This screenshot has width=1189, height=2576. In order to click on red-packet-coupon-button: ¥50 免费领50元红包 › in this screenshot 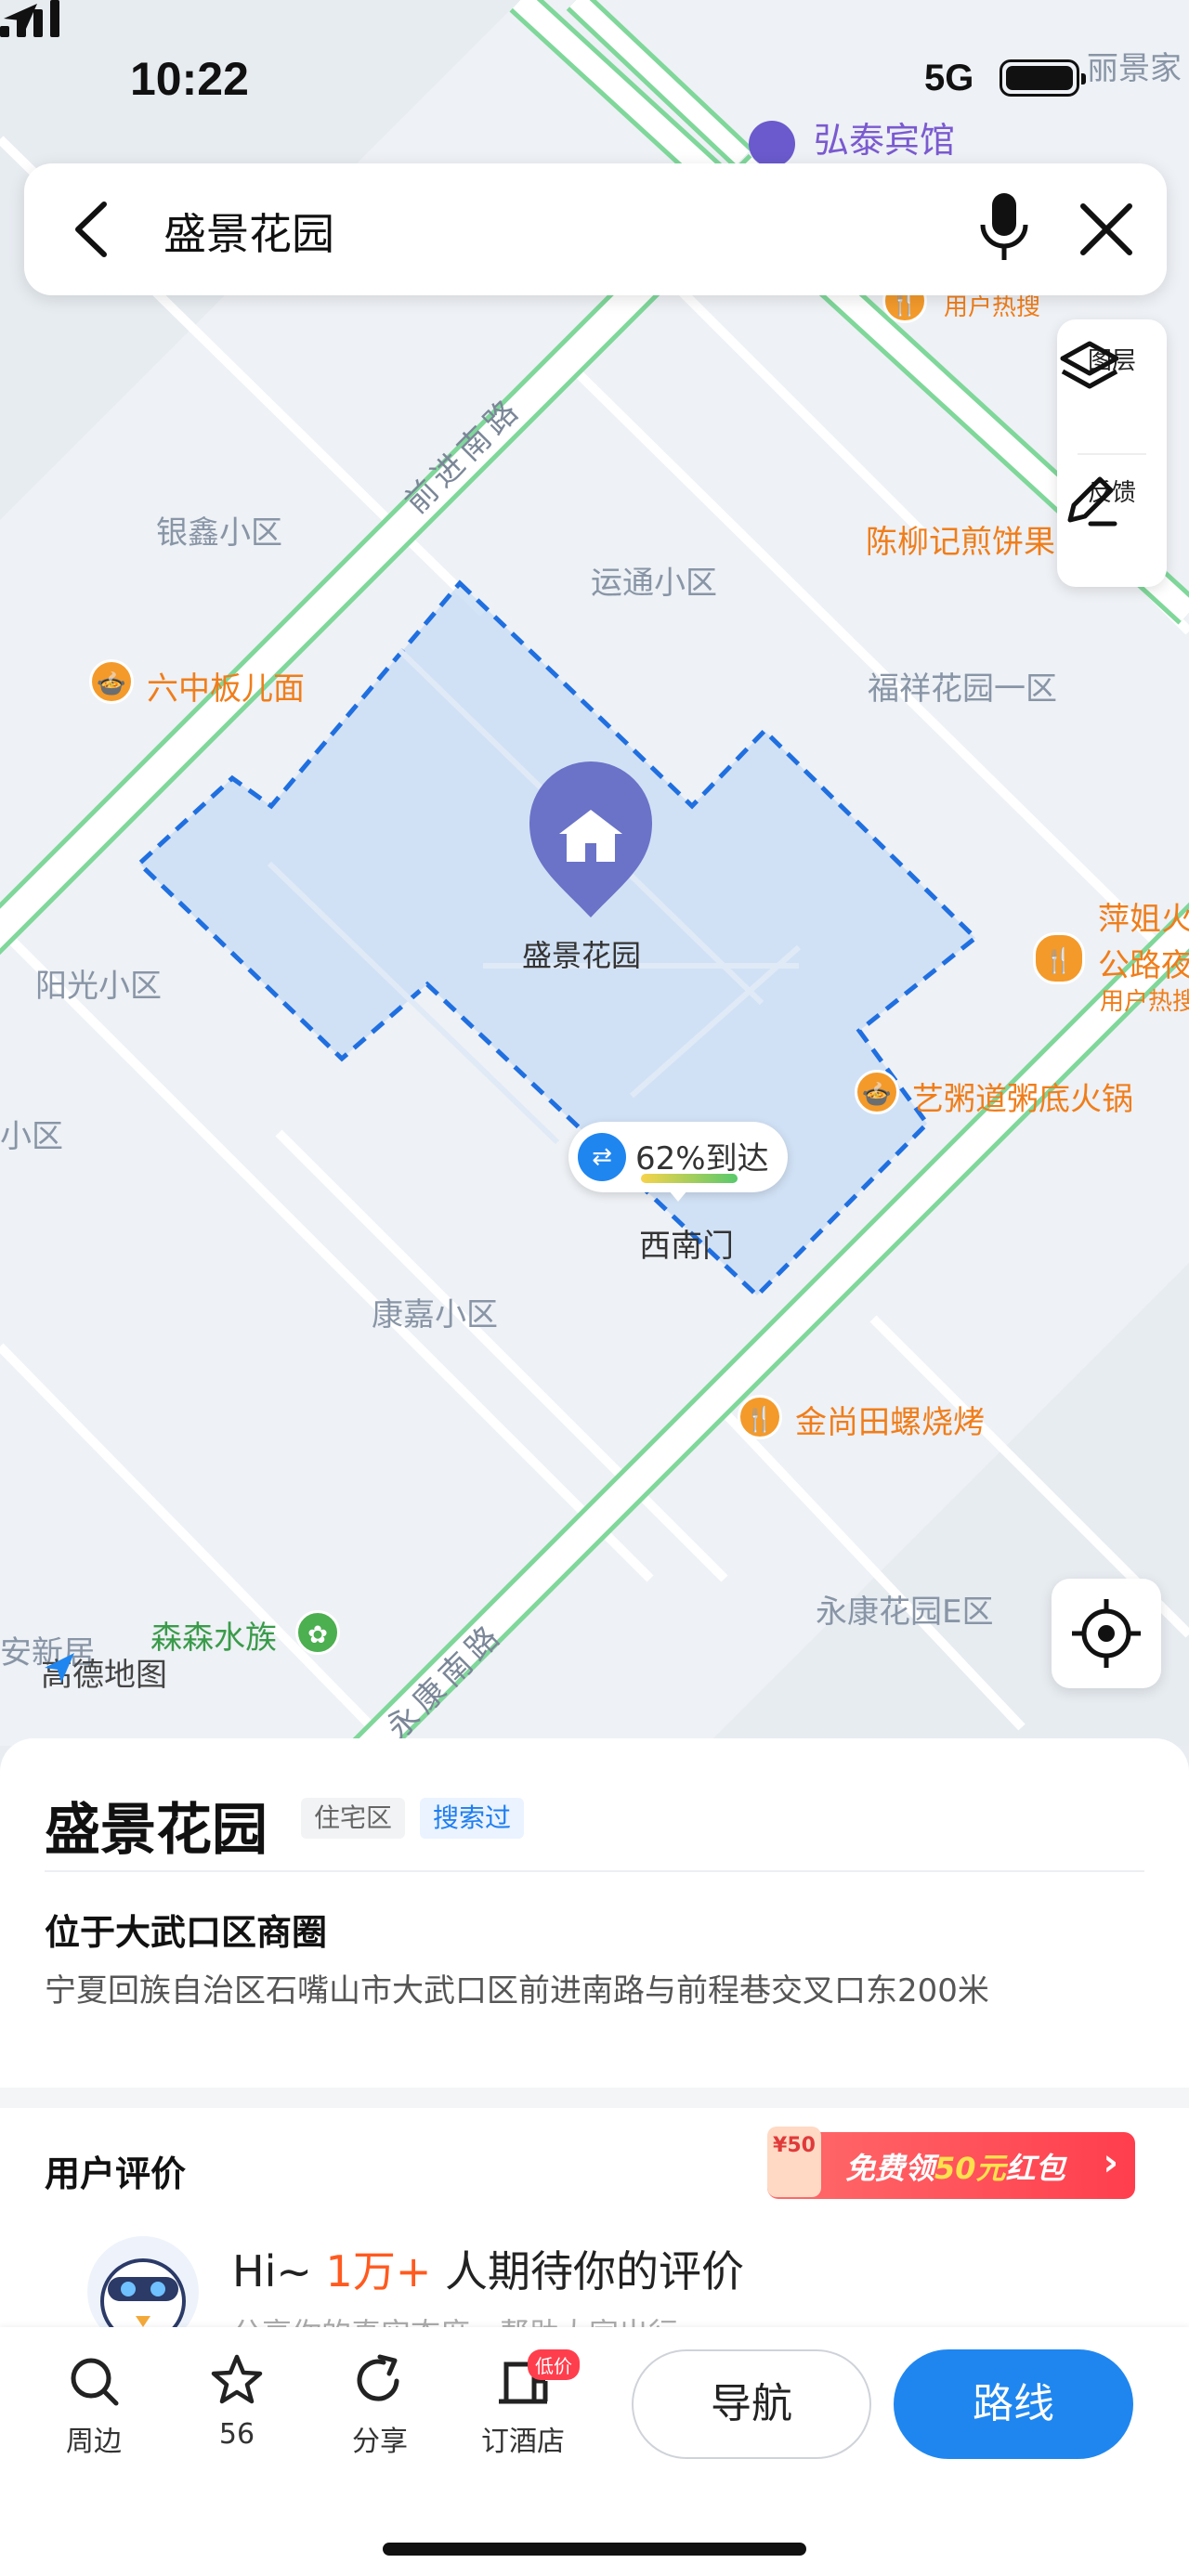, I will do `click(951, 2163)`.